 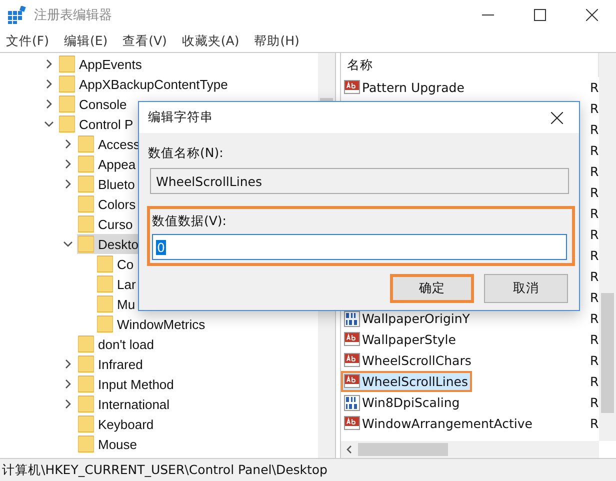 I want to click on tree-item: Lar, so click(x=117, y=284).